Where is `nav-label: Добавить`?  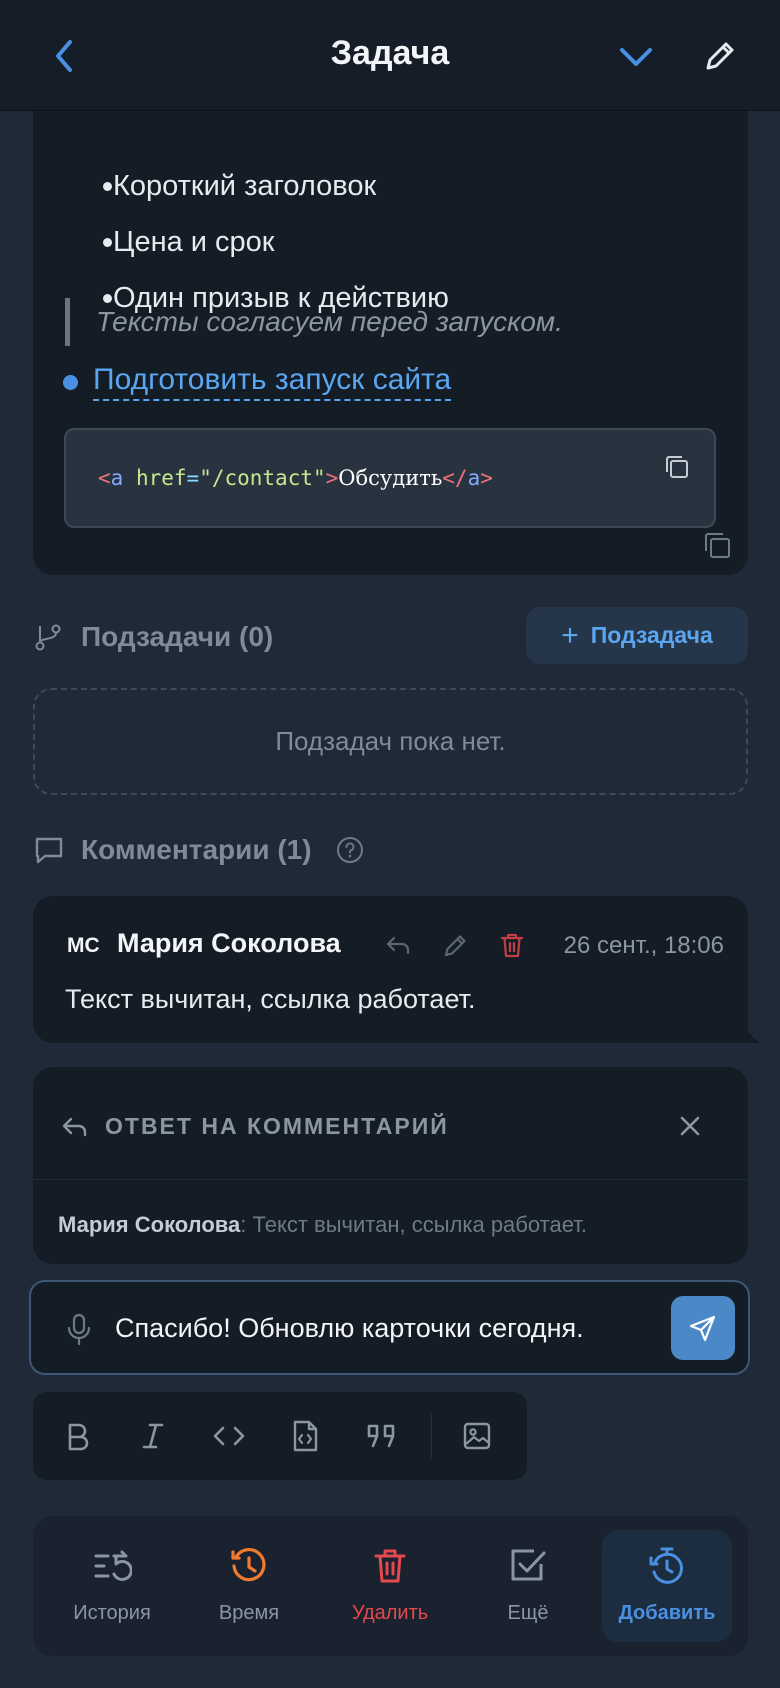
nav-label: Добавить is located at coordinates (667, 1613).